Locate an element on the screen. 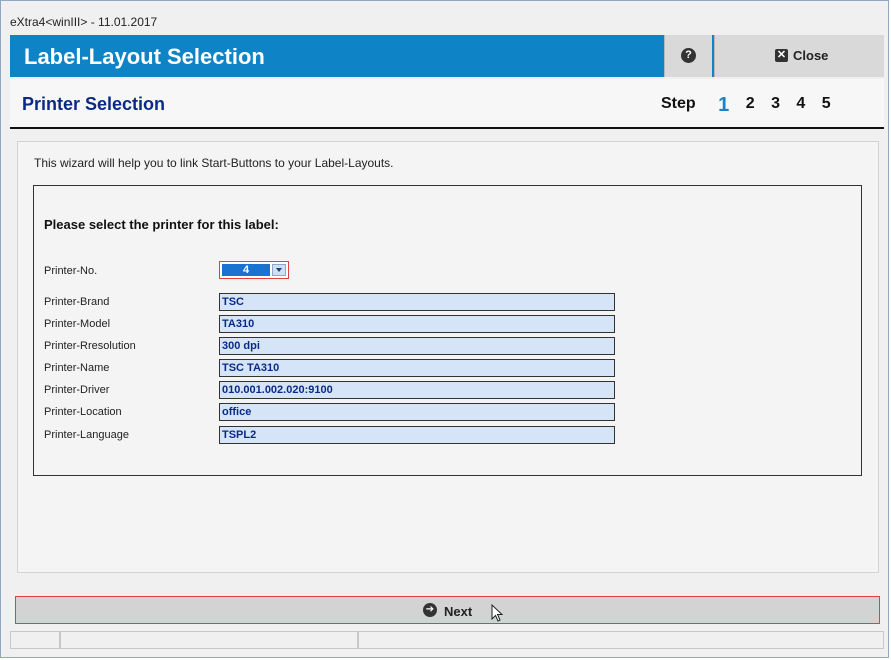 Image resolution: width=891 pixels, height=660 pixels. close-button-label: Close is located at coordinates (811, 55).